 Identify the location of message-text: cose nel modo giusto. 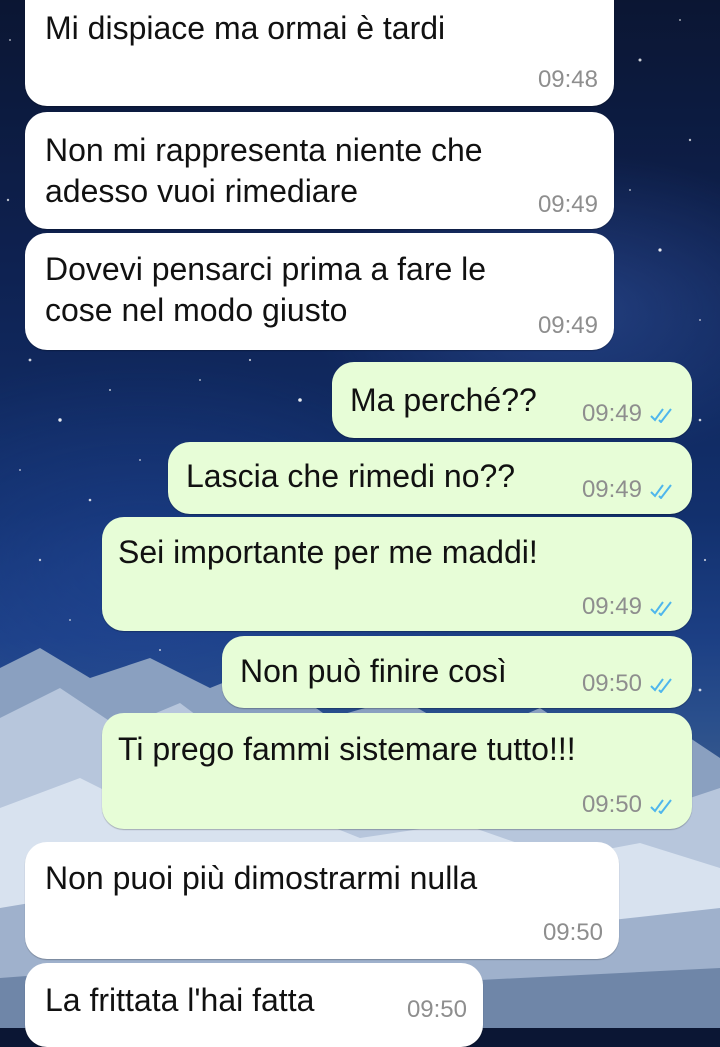
(196, 310).